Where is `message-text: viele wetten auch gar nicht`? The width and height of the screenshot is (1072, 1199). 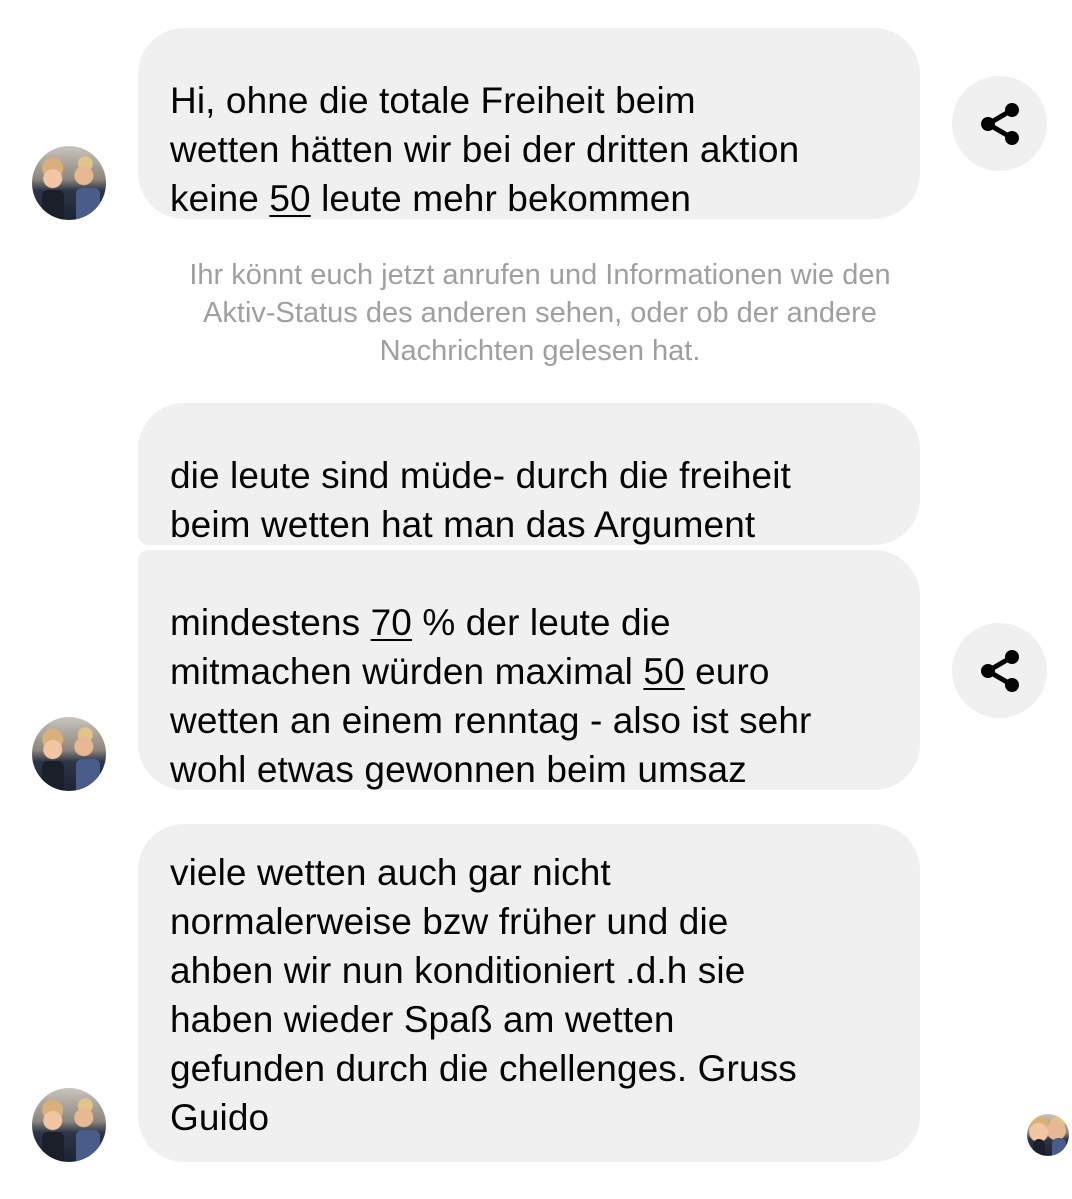 message-text: viele wetten auch gar nicht is located at coordinates (390, 872).